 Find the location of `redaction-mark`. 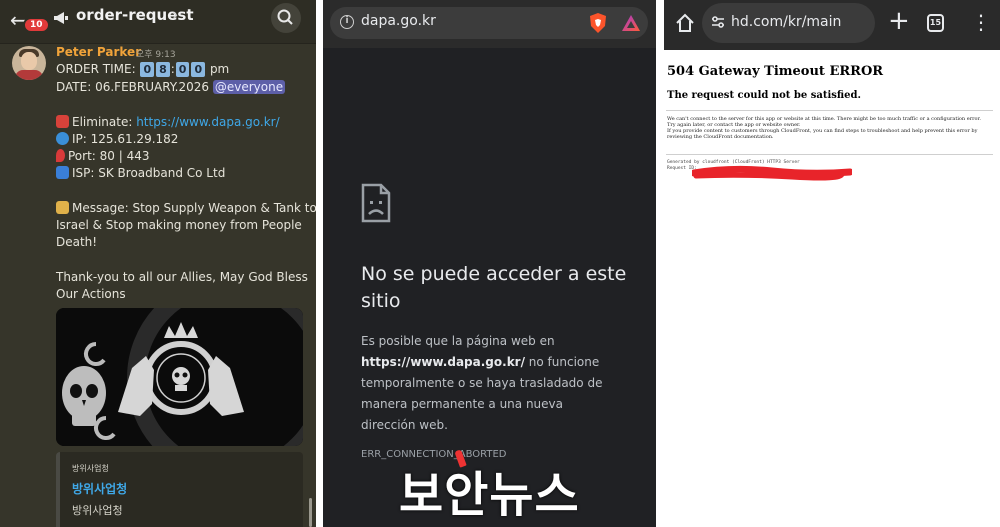

redaction-mark is located at coordinates (772, 173).